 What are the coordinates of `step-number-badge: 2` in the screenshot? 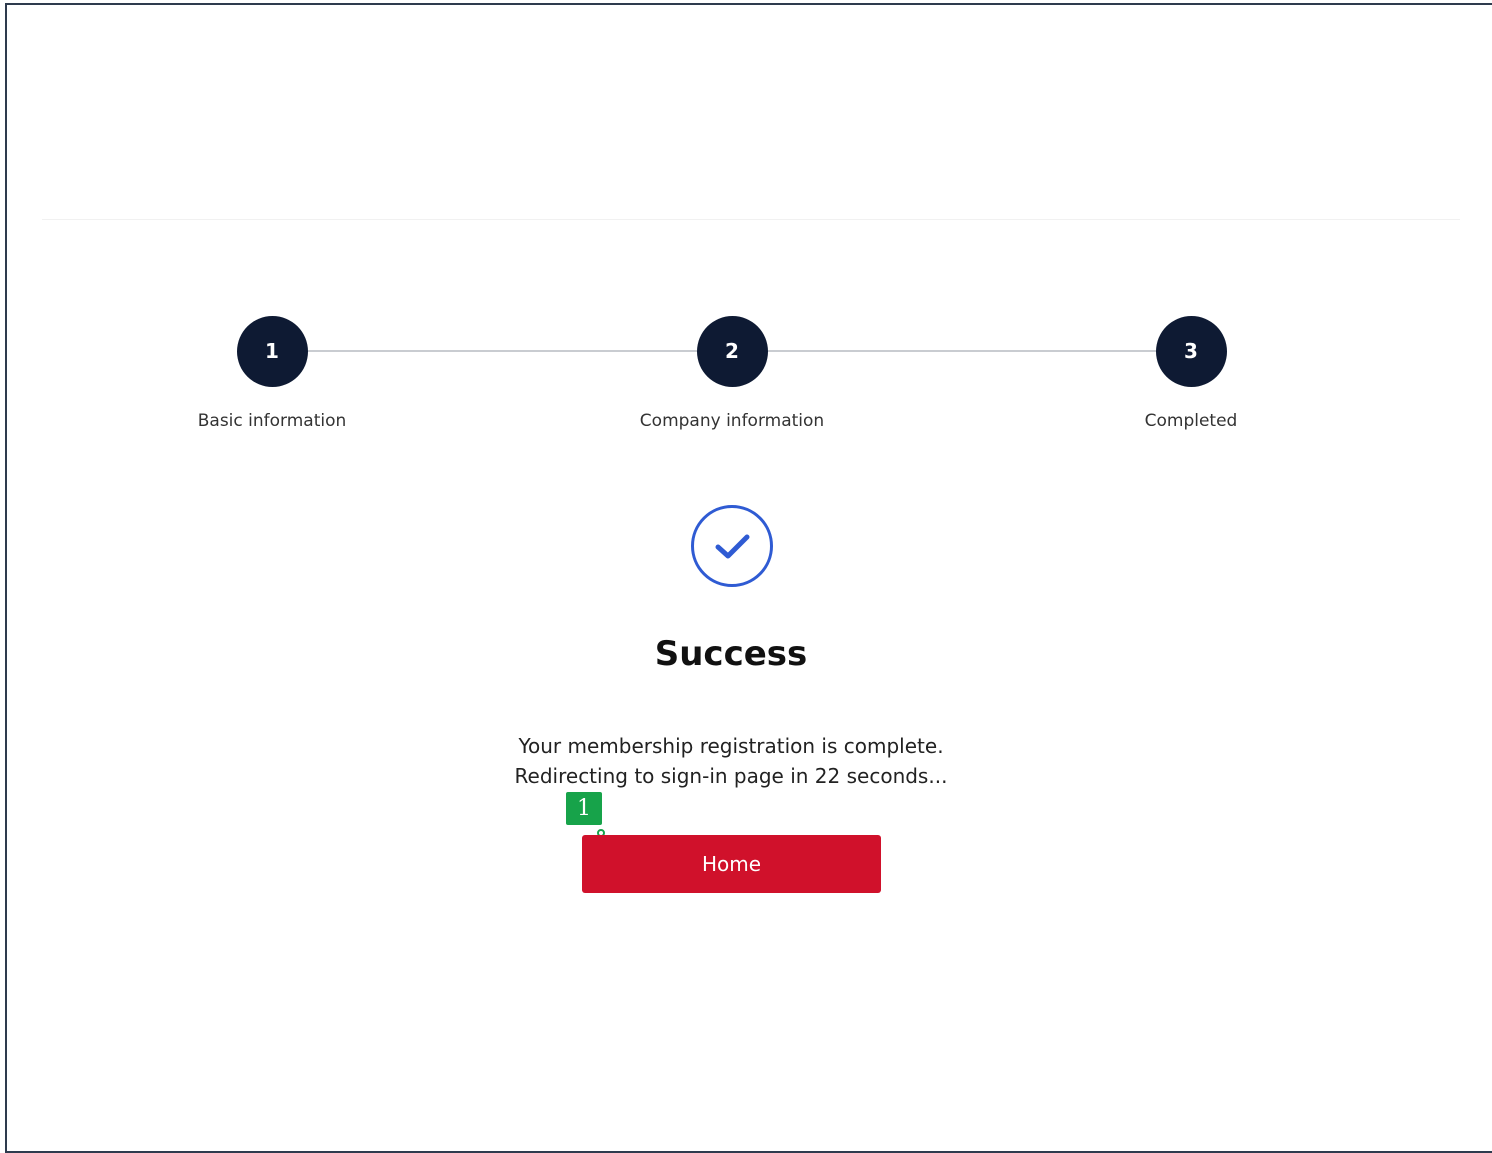 It's located at (732, 351).